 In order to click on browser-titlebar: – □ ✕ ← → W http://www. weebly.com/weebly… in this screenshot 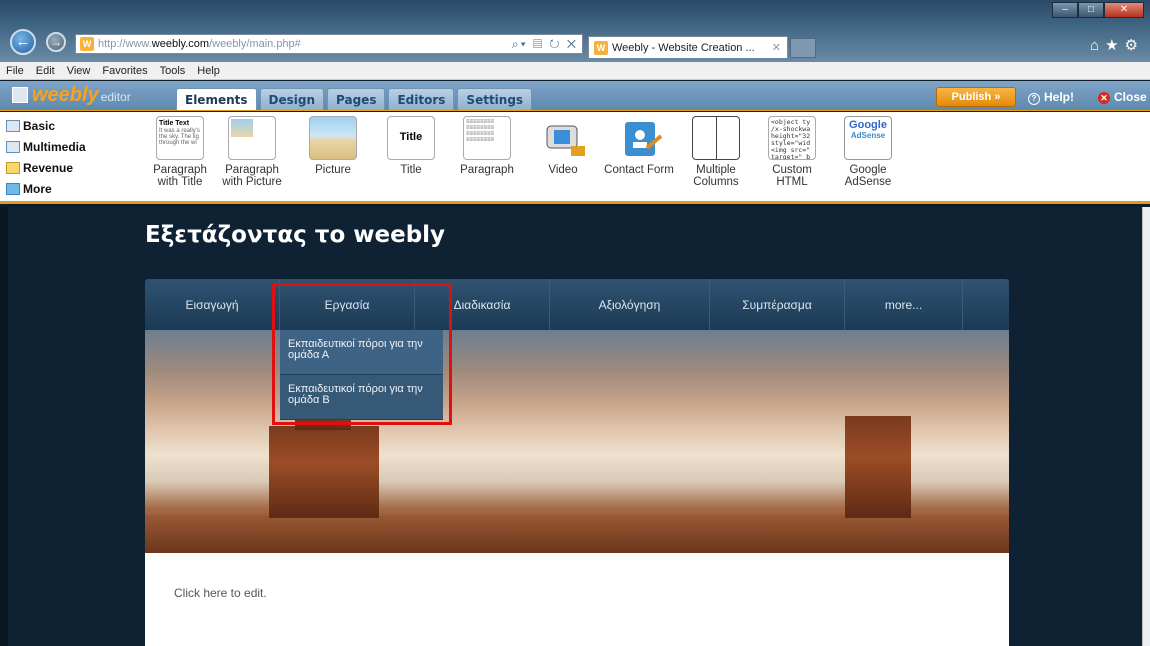, I will do `click(575, 31)`.